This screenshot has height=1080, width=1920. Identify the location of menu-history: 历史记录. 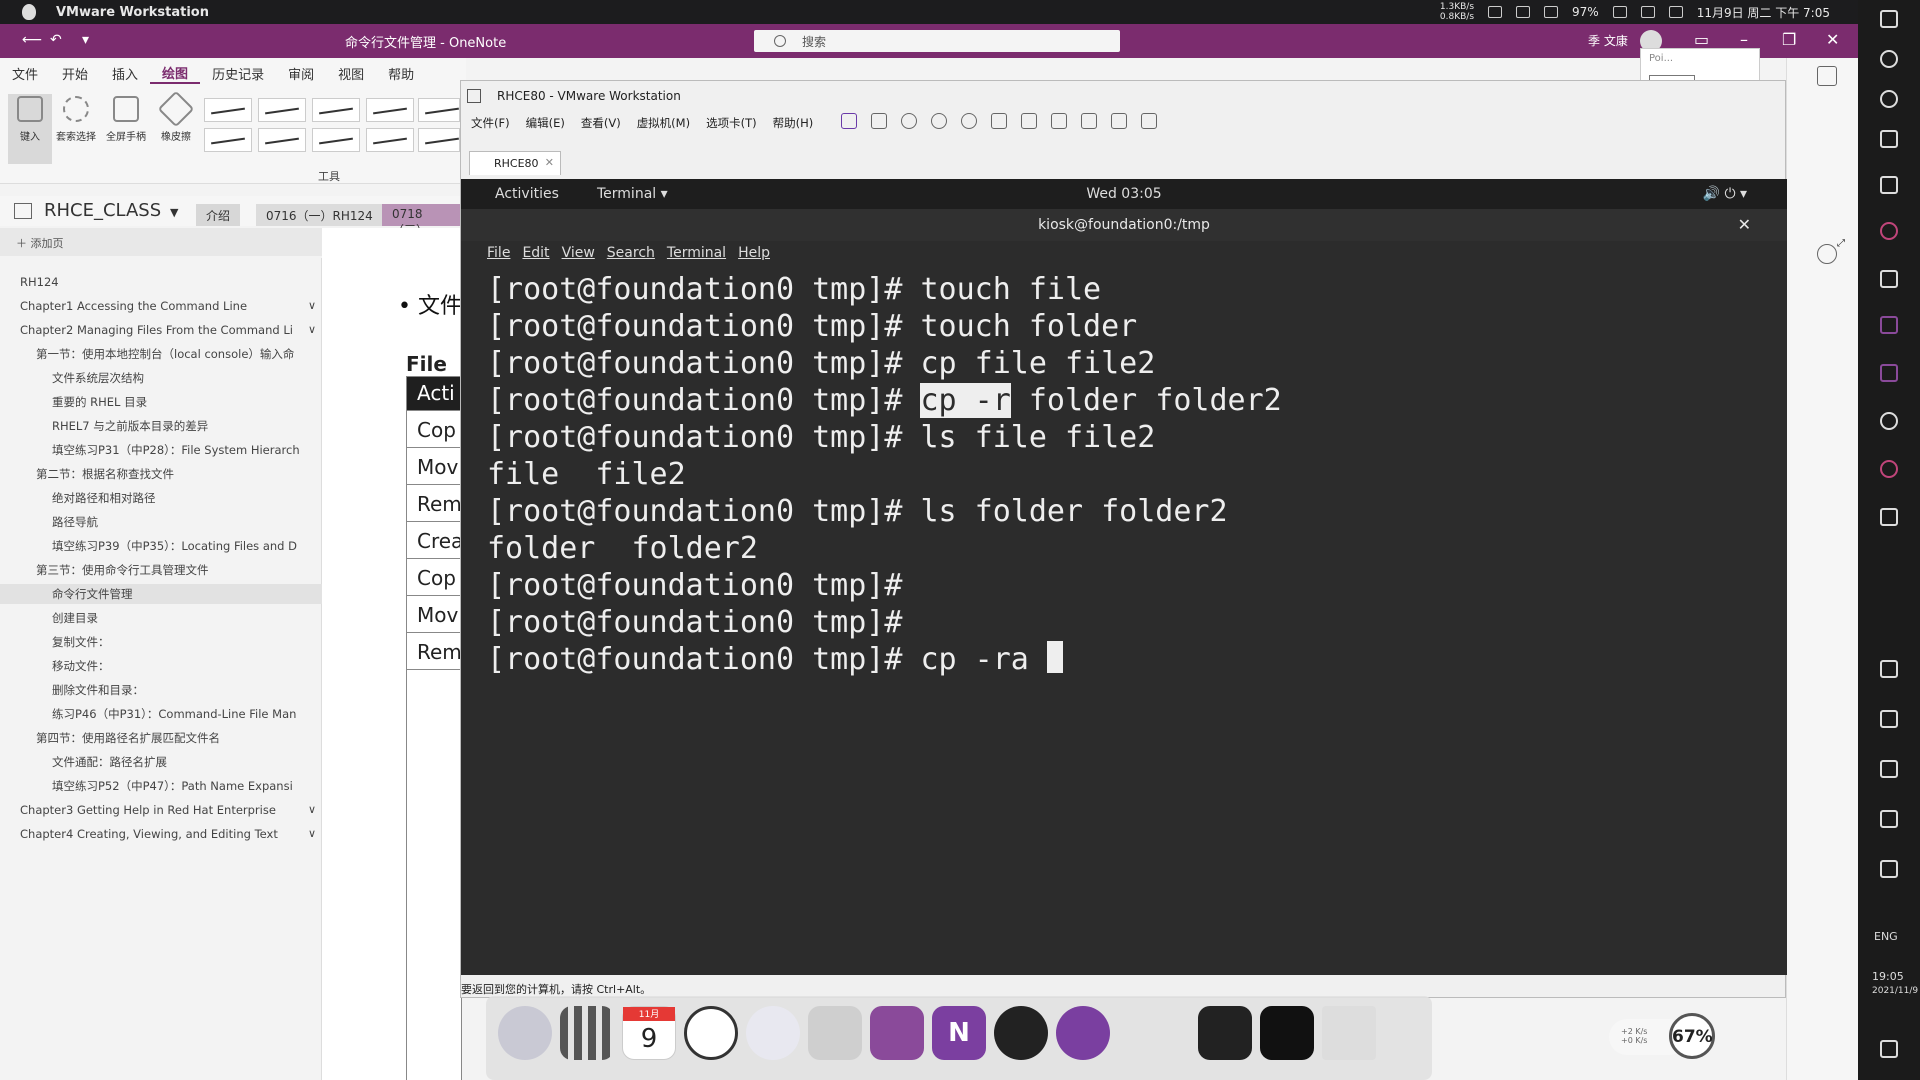
(238, 73).